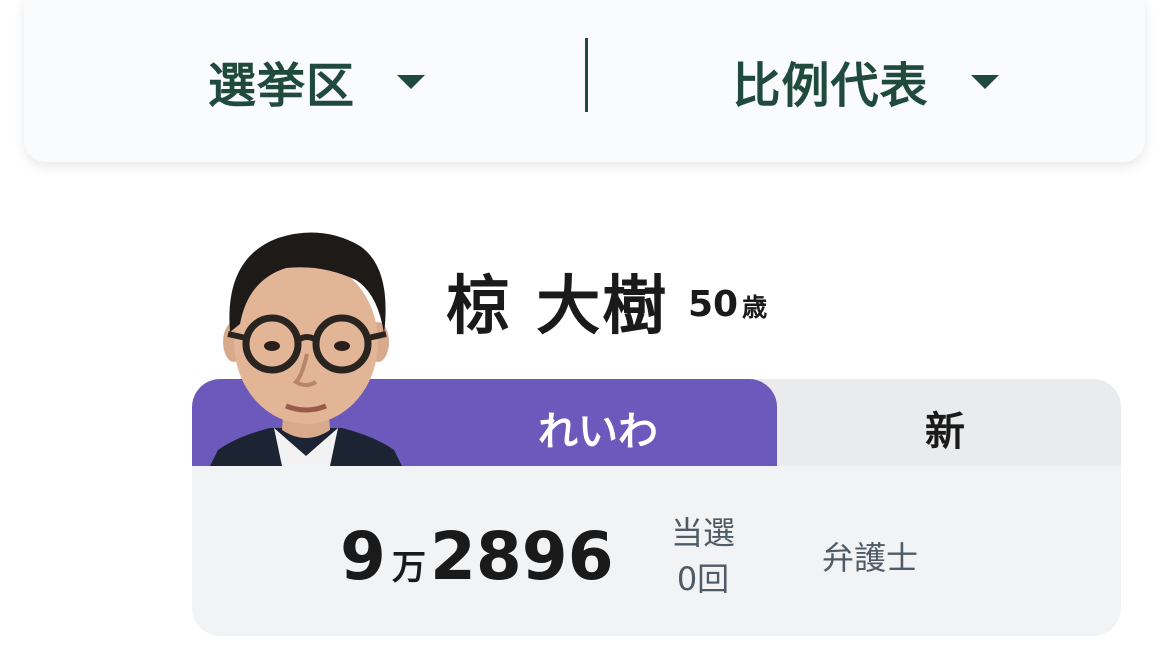  I want to click on age-number: 50, so click(713, 304).